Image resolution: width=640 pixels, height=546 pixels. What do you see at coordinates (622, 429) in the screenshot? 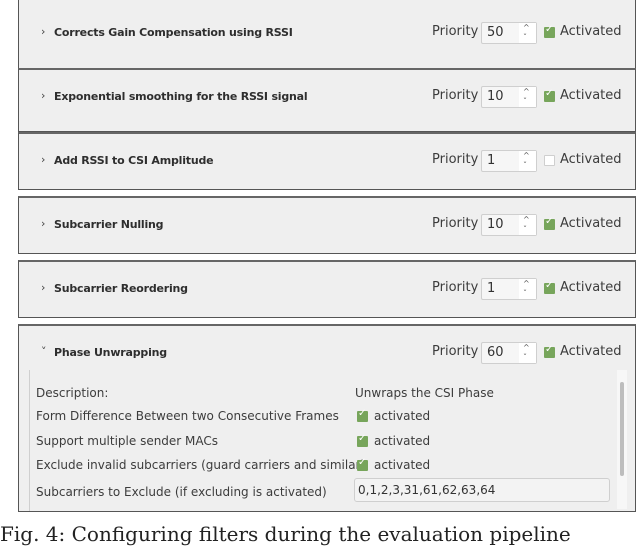
I see `scrollbar-thumb` at bounding box center [622, 429].